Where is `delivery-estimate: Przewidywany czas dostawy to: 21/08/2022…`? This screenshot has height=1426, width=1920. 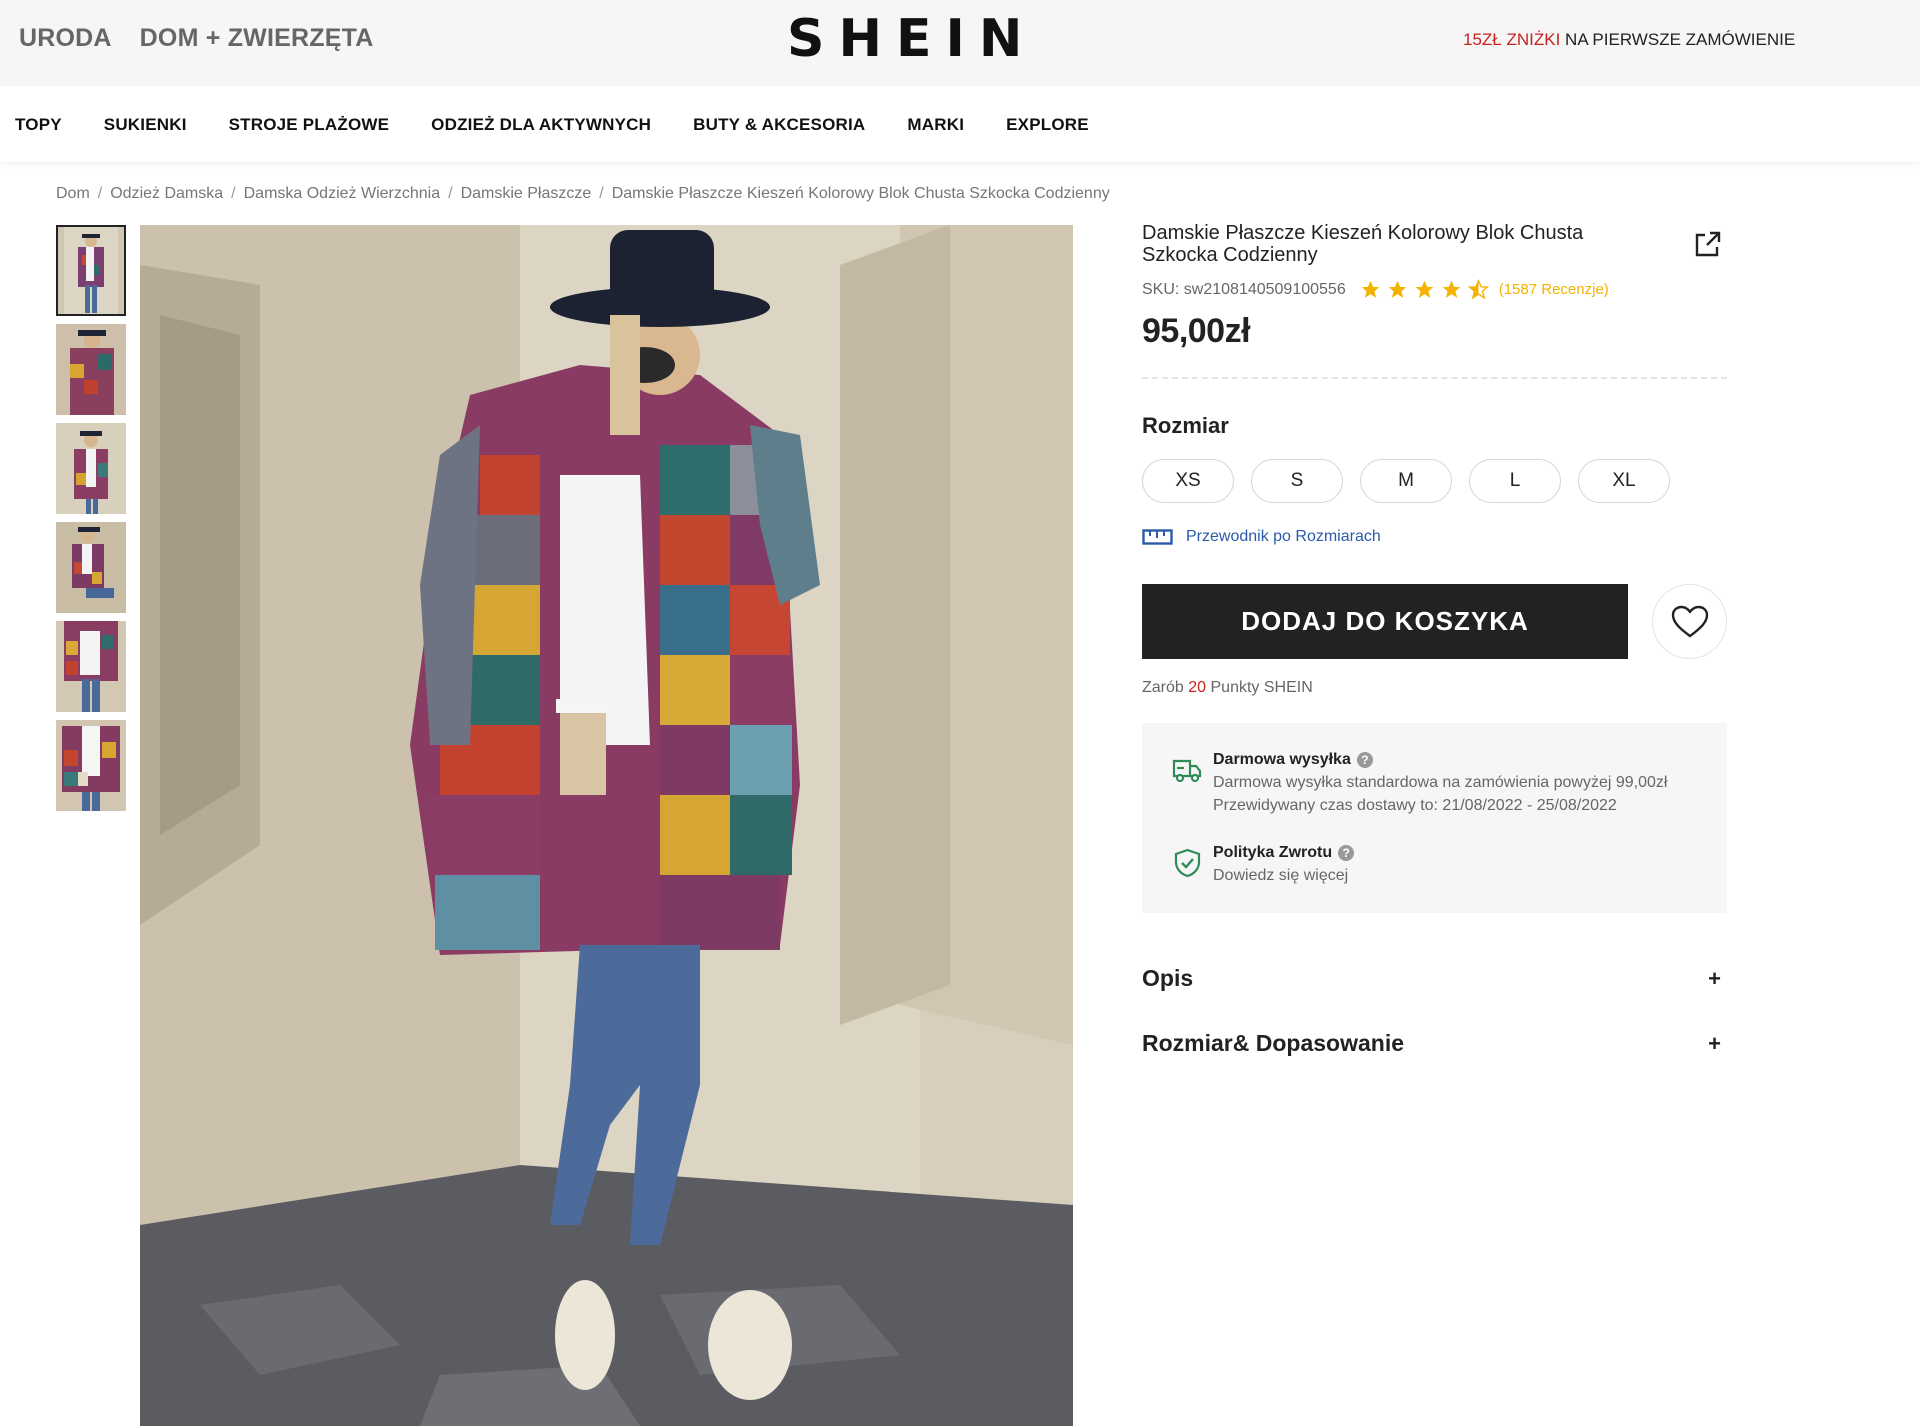
delivery-estimate: Przewidywany czas dostawy to: 21/08/2022… is located at coordinates (1415, 805).